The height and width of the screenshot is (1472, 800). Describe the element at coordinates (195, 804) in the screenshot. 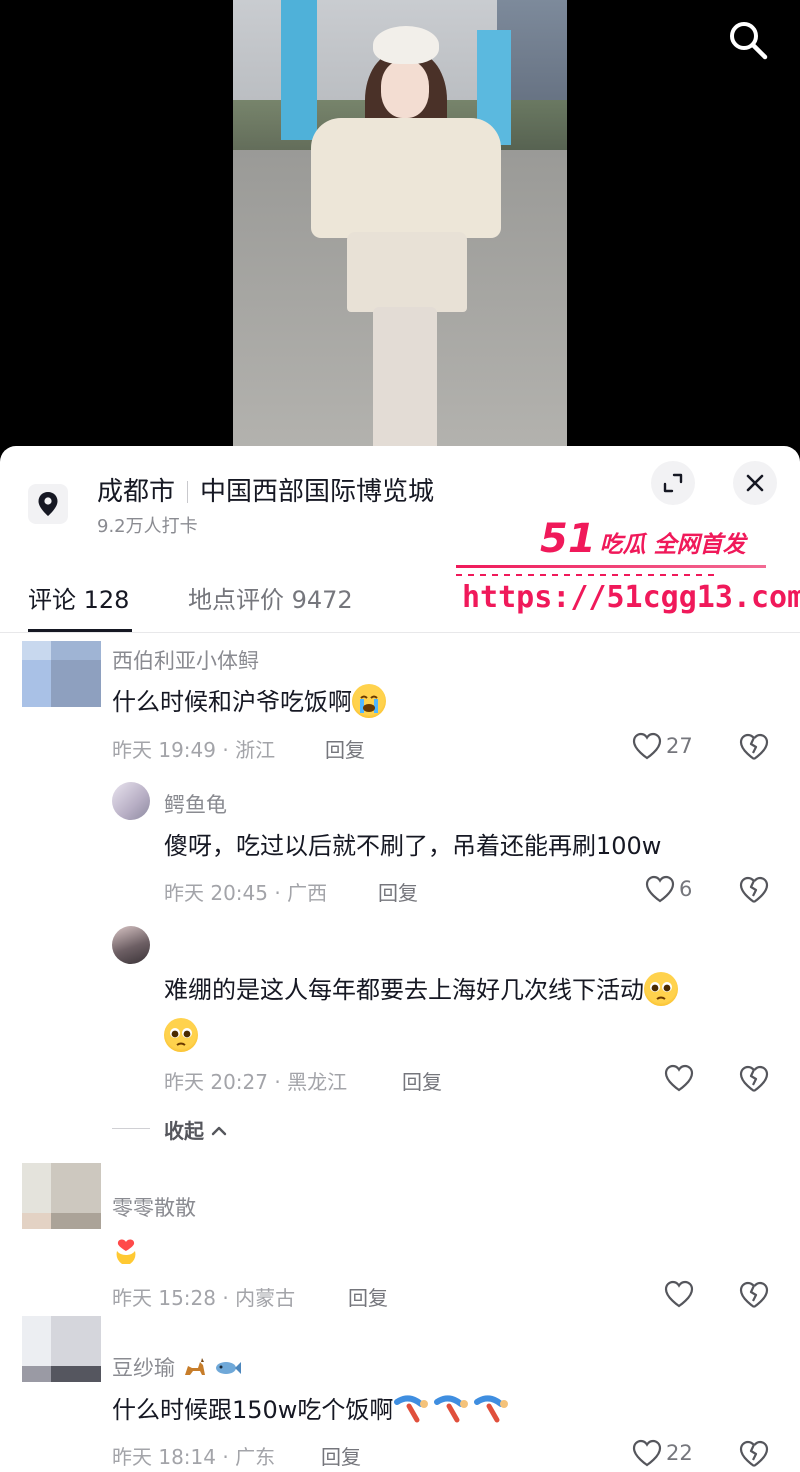

I see `comment-author: 鳄鱼龟` at that location.